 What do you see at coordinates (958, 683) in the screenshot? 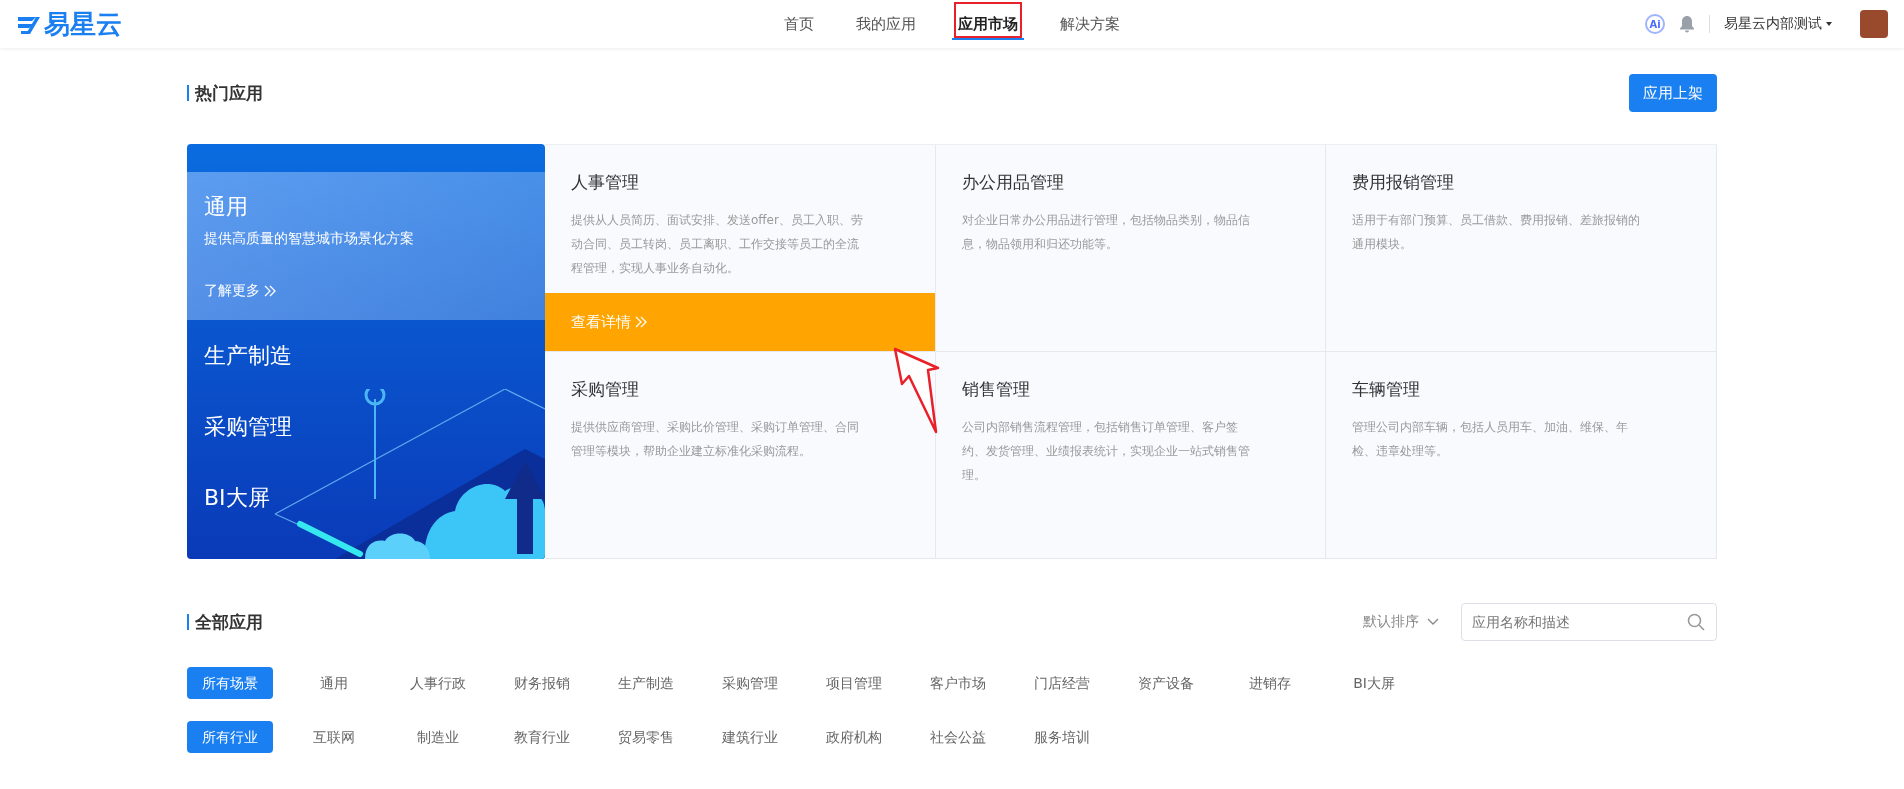
I see `scene-filter: 客户市场` at bounding box center [958, 683].